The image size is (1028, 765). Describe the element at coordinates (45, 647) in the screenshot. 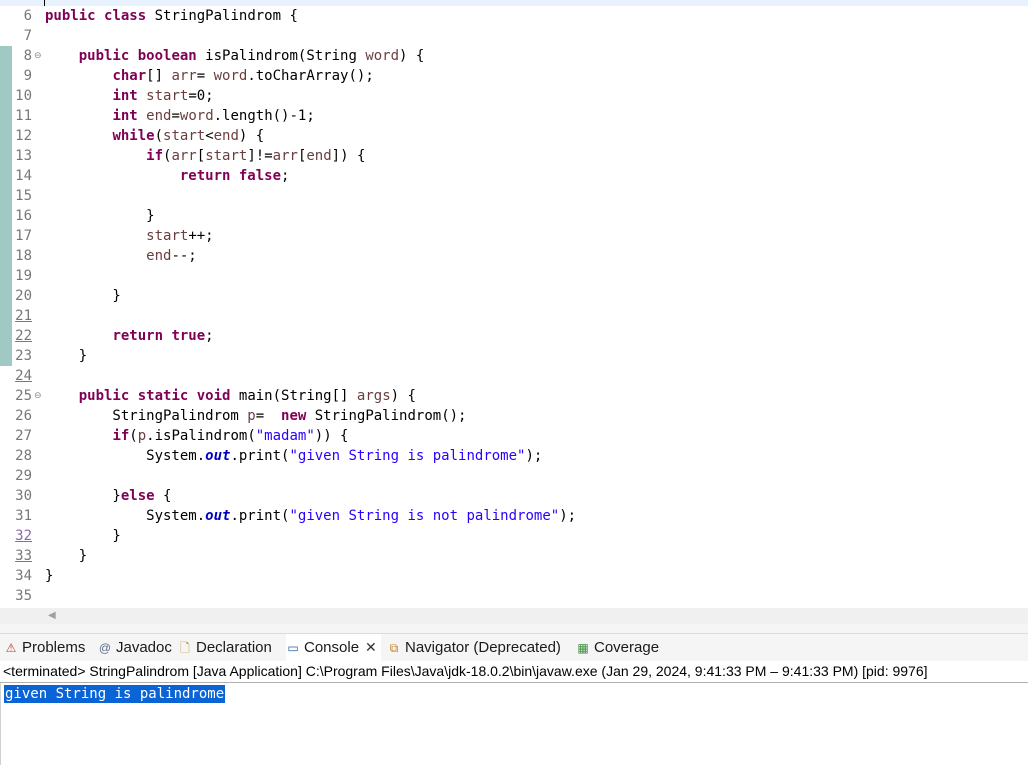

I see `tab-problems: ⚠ Problems` at that location.